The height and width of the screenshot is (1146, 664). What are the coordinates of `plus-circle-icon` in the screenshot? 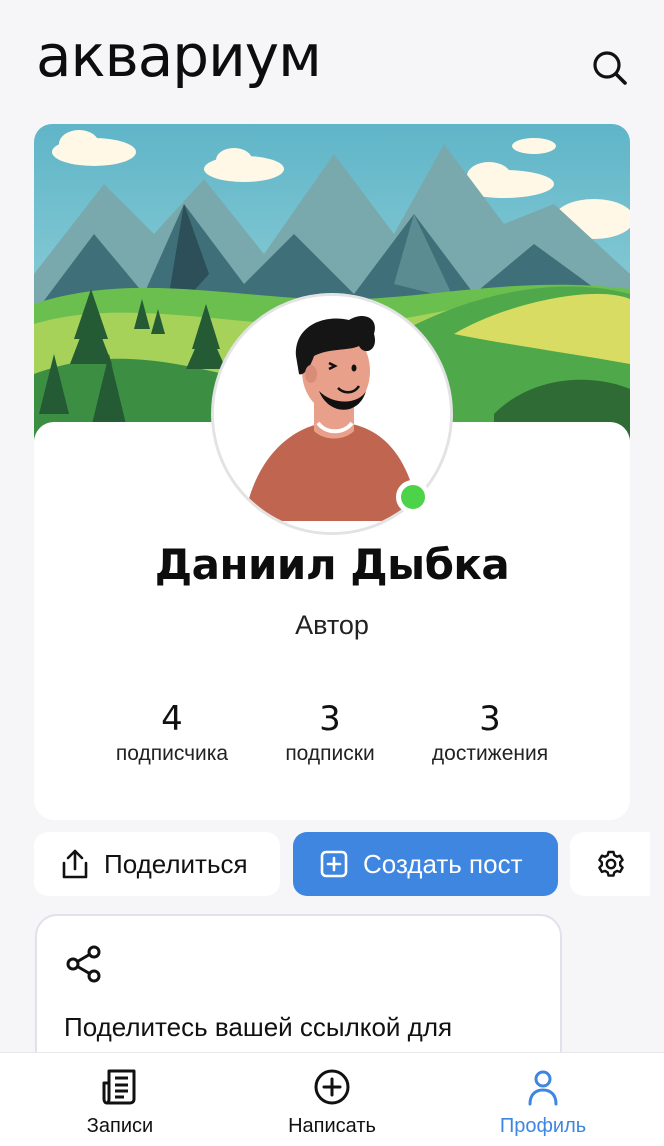 It's located at (332, 1087).